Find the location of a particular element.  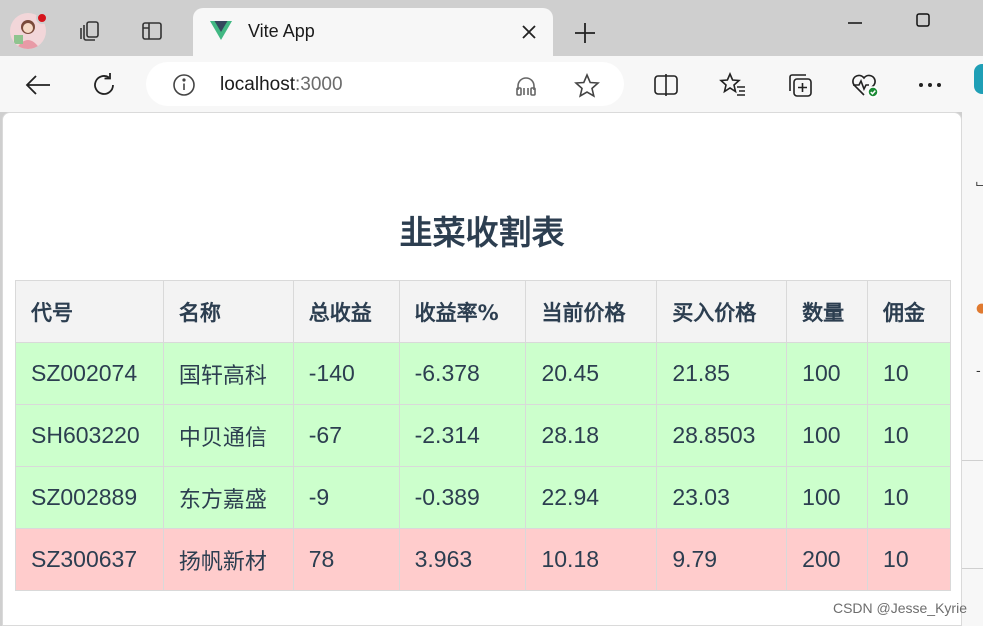

tab-active: Vite App is located at coordinates (373, 32).